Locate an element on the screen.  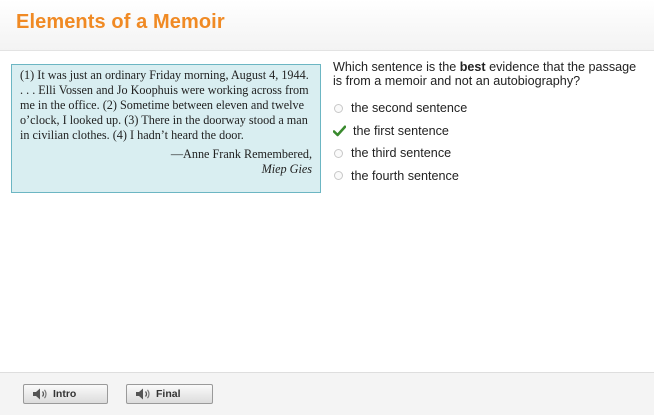
attribution-source: Miep Gies is located at coordinates (286, 169).